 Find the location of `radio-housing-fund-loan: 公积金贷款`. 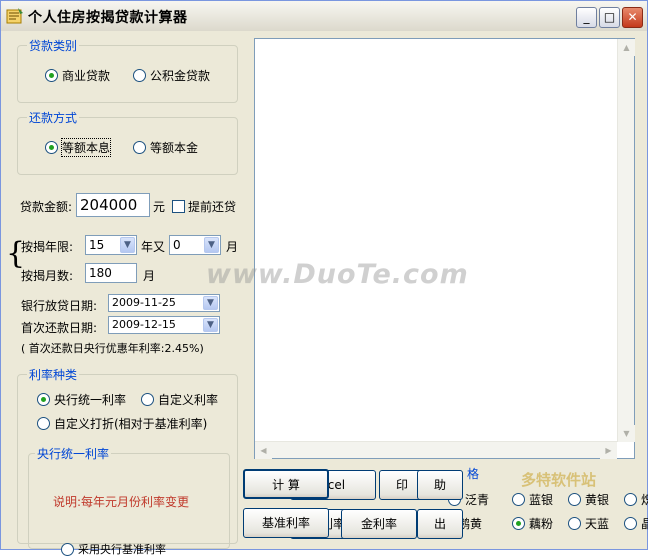

radio-housing-fund-loan: 公积金贷款 is located at coordinates (171, 75).